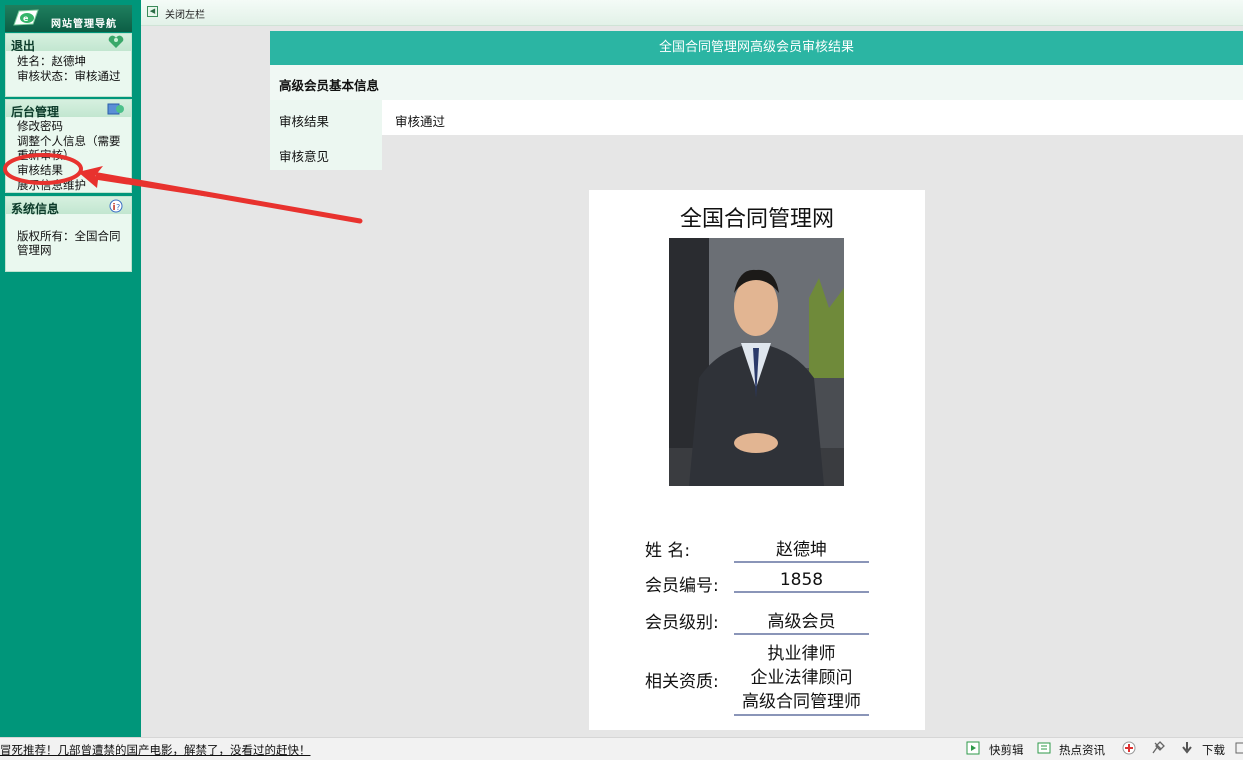  What do you see at coordinates (668, 551) in the screenshot?
I see `name-label: 姓 名:` at bounding box center [668, 551].